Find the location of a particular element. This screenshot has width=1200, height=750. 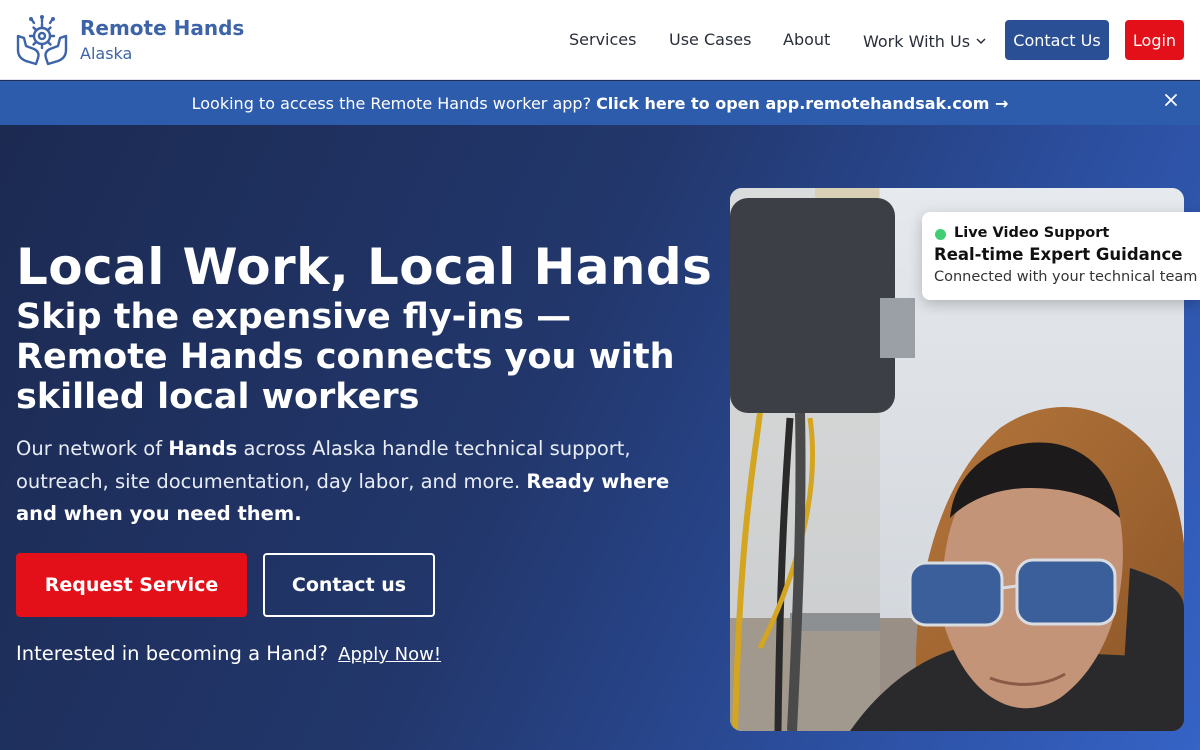

chevron-down-icon is located at coordinates (981, 39).